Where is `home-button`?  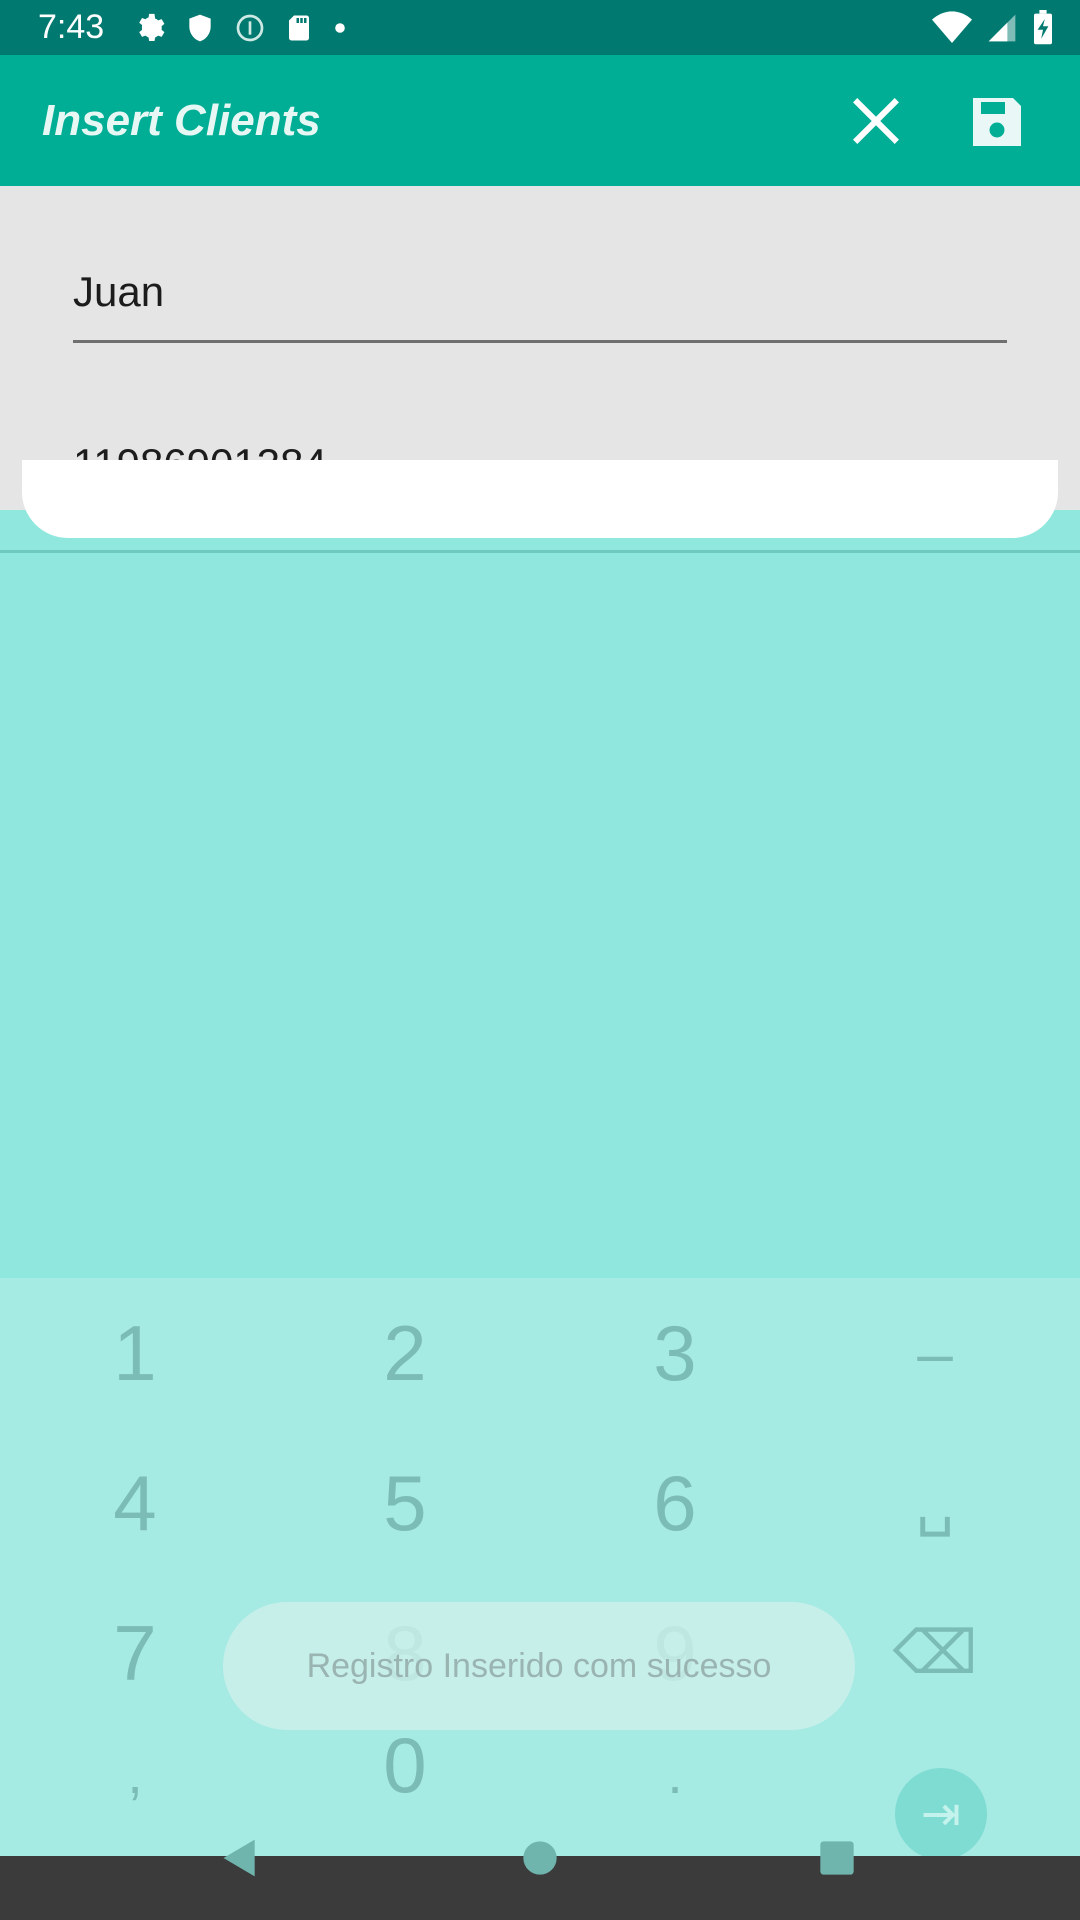
home-button is located at coordinates (540, 1858).